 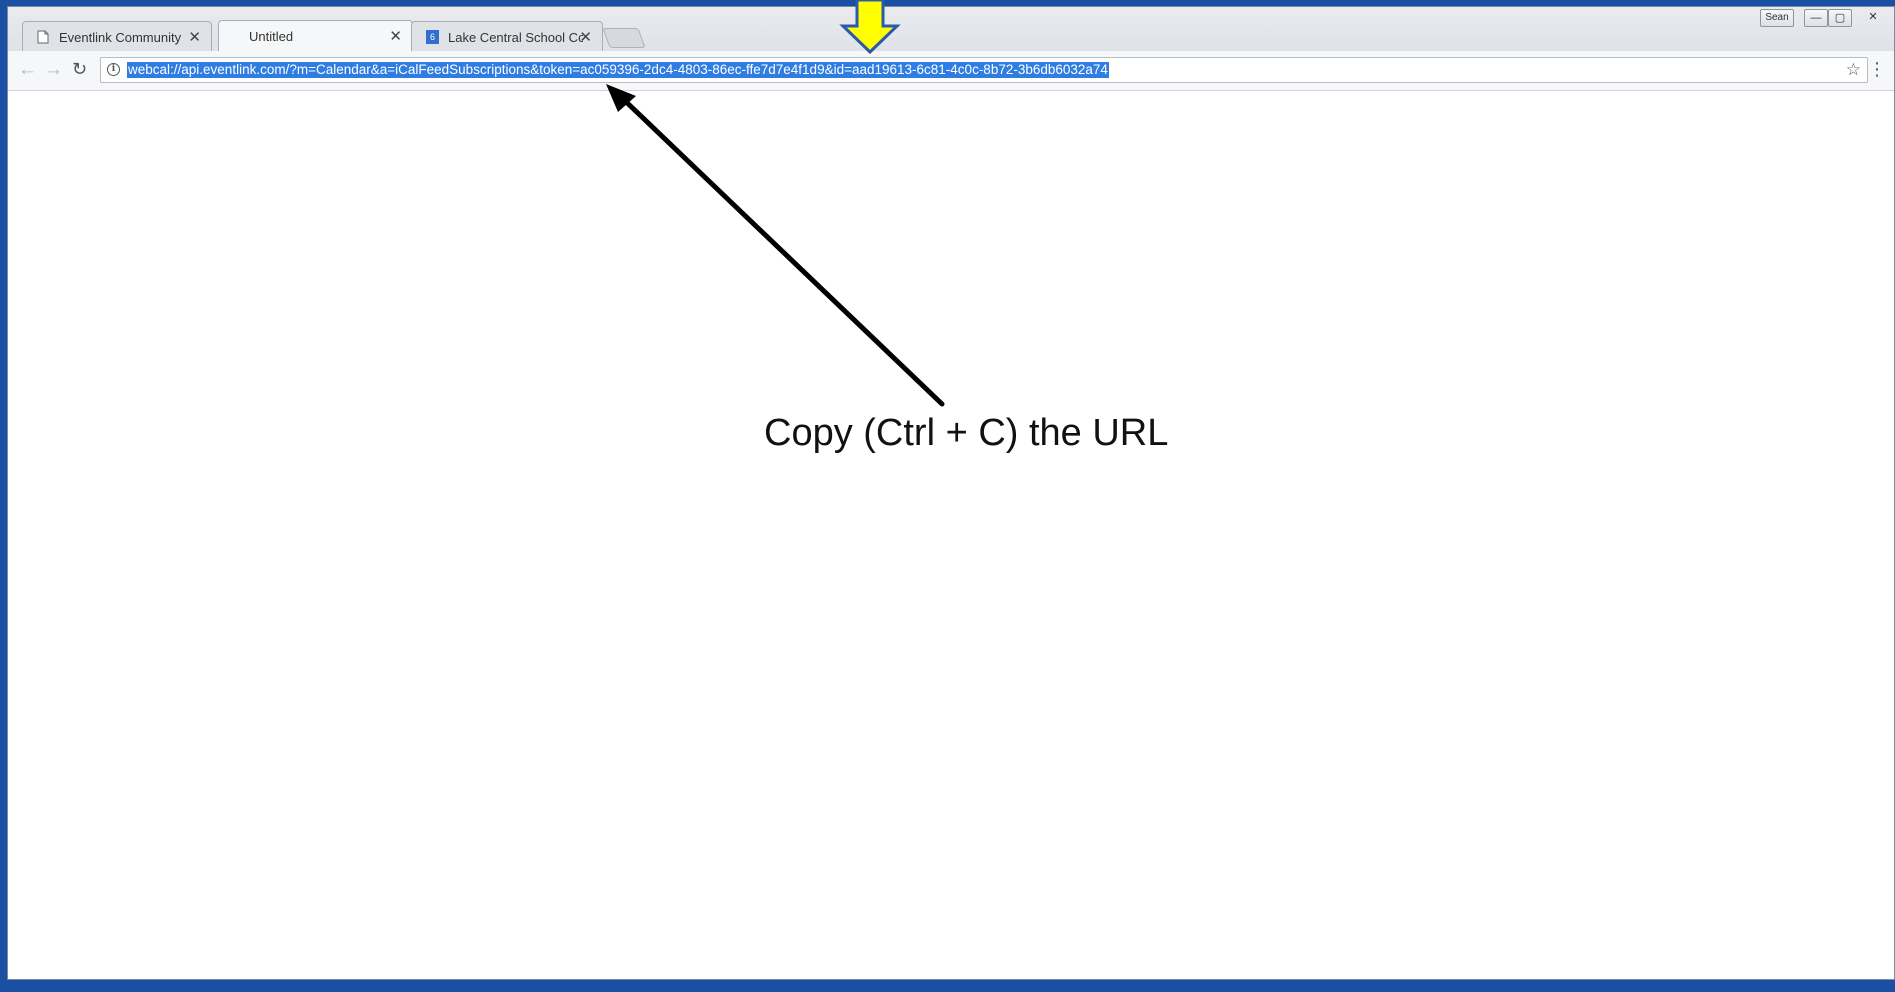 What do you see at coordinates (1877, 69) in the screenshot?
I see `kebab-menu-icon: ⋮` at bounding box center [1877, 69].